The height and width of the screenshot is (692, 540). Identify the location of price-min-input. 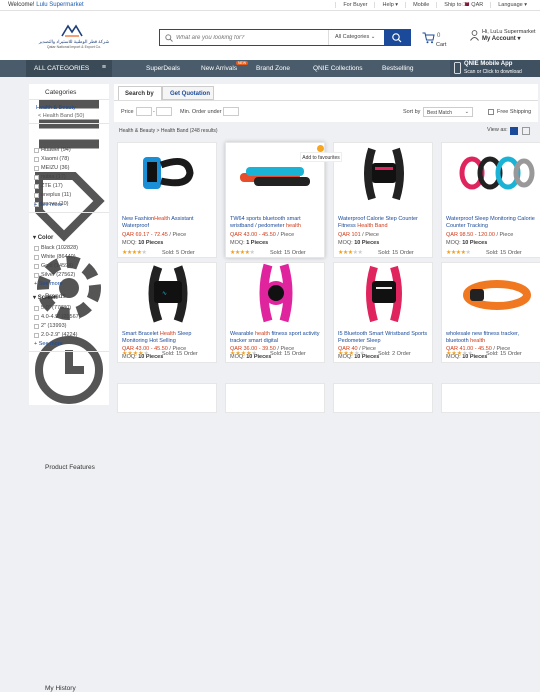
(144, 111).